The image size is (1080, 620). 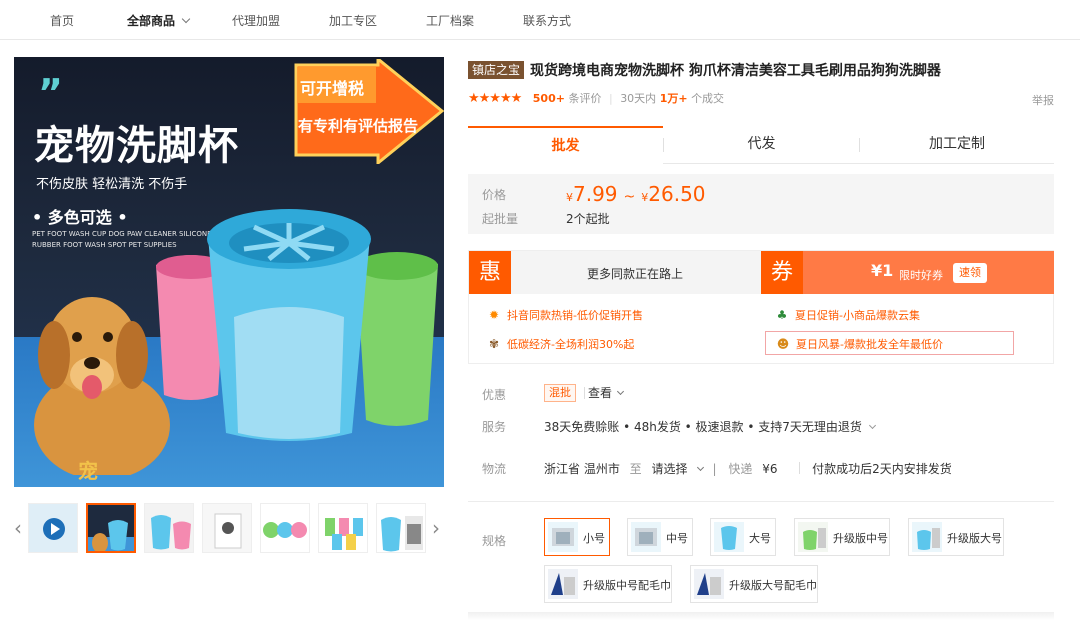 I want to click on price-range: ¥7.99 ~ ¥26.50, so click(x=636, y=194).